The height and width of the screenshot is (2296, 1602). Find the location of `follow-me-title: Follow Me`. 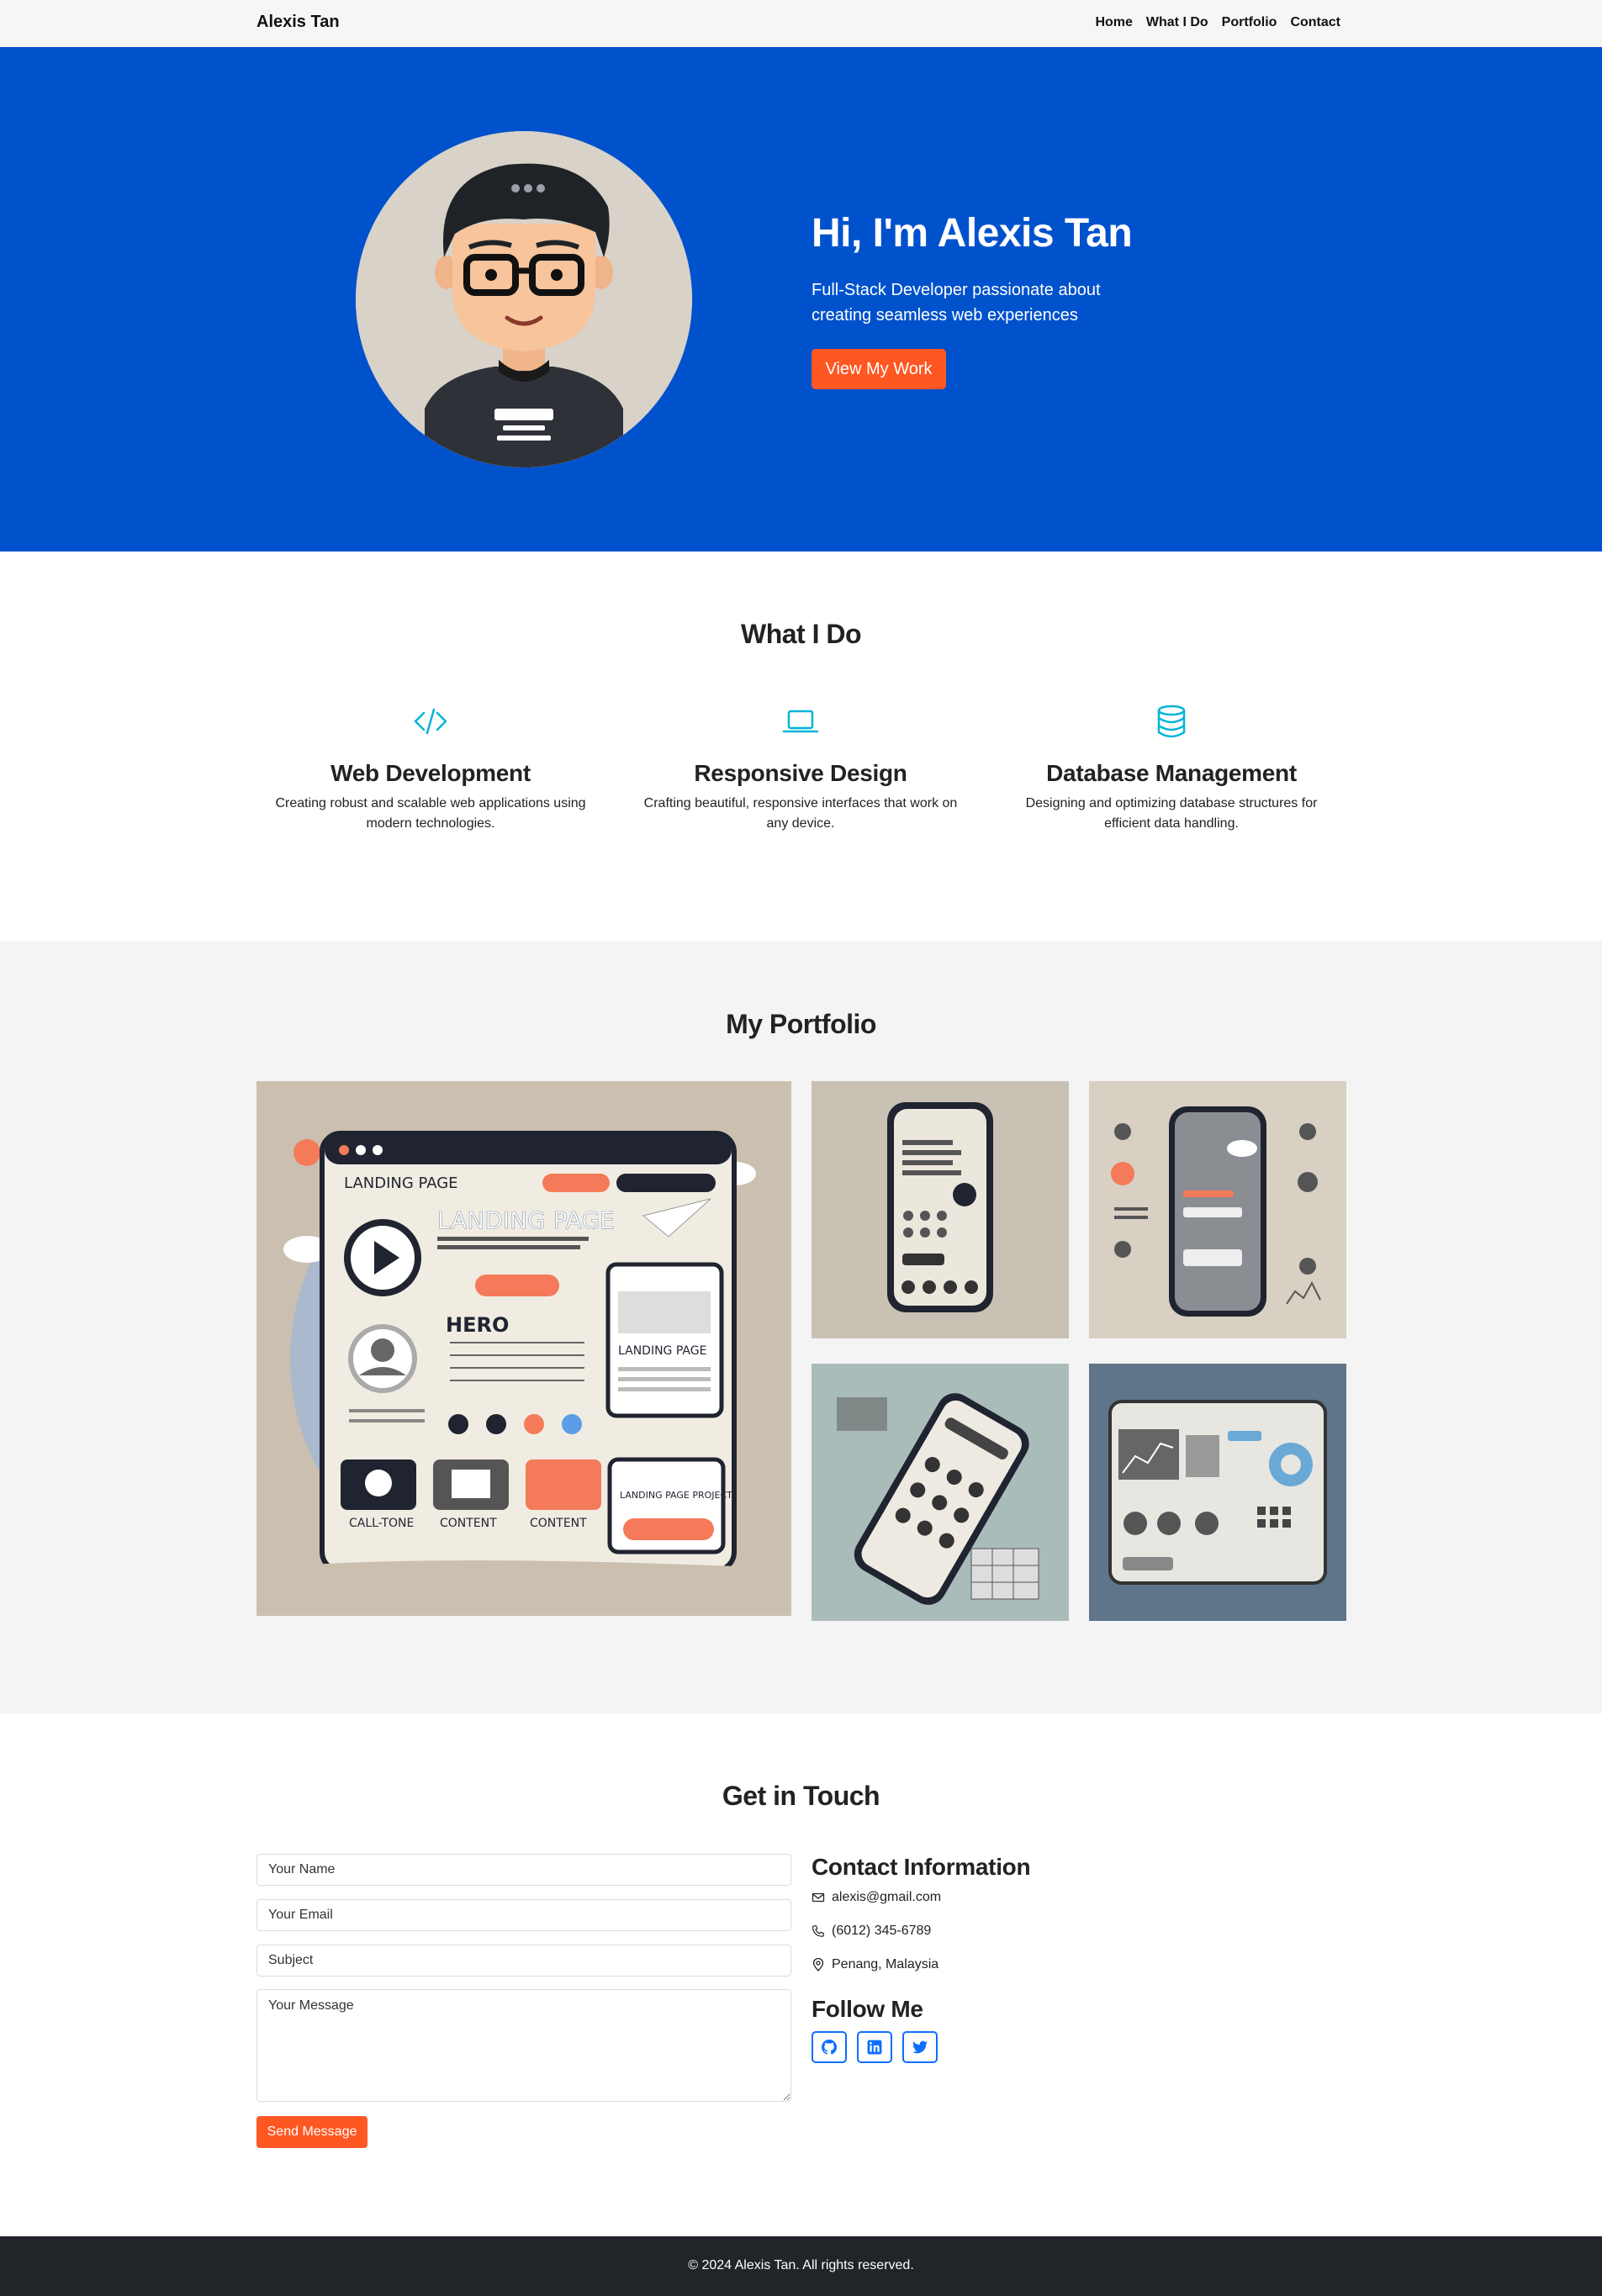

follow-me-title: Follow Me is located at coordinates (867, 2009).